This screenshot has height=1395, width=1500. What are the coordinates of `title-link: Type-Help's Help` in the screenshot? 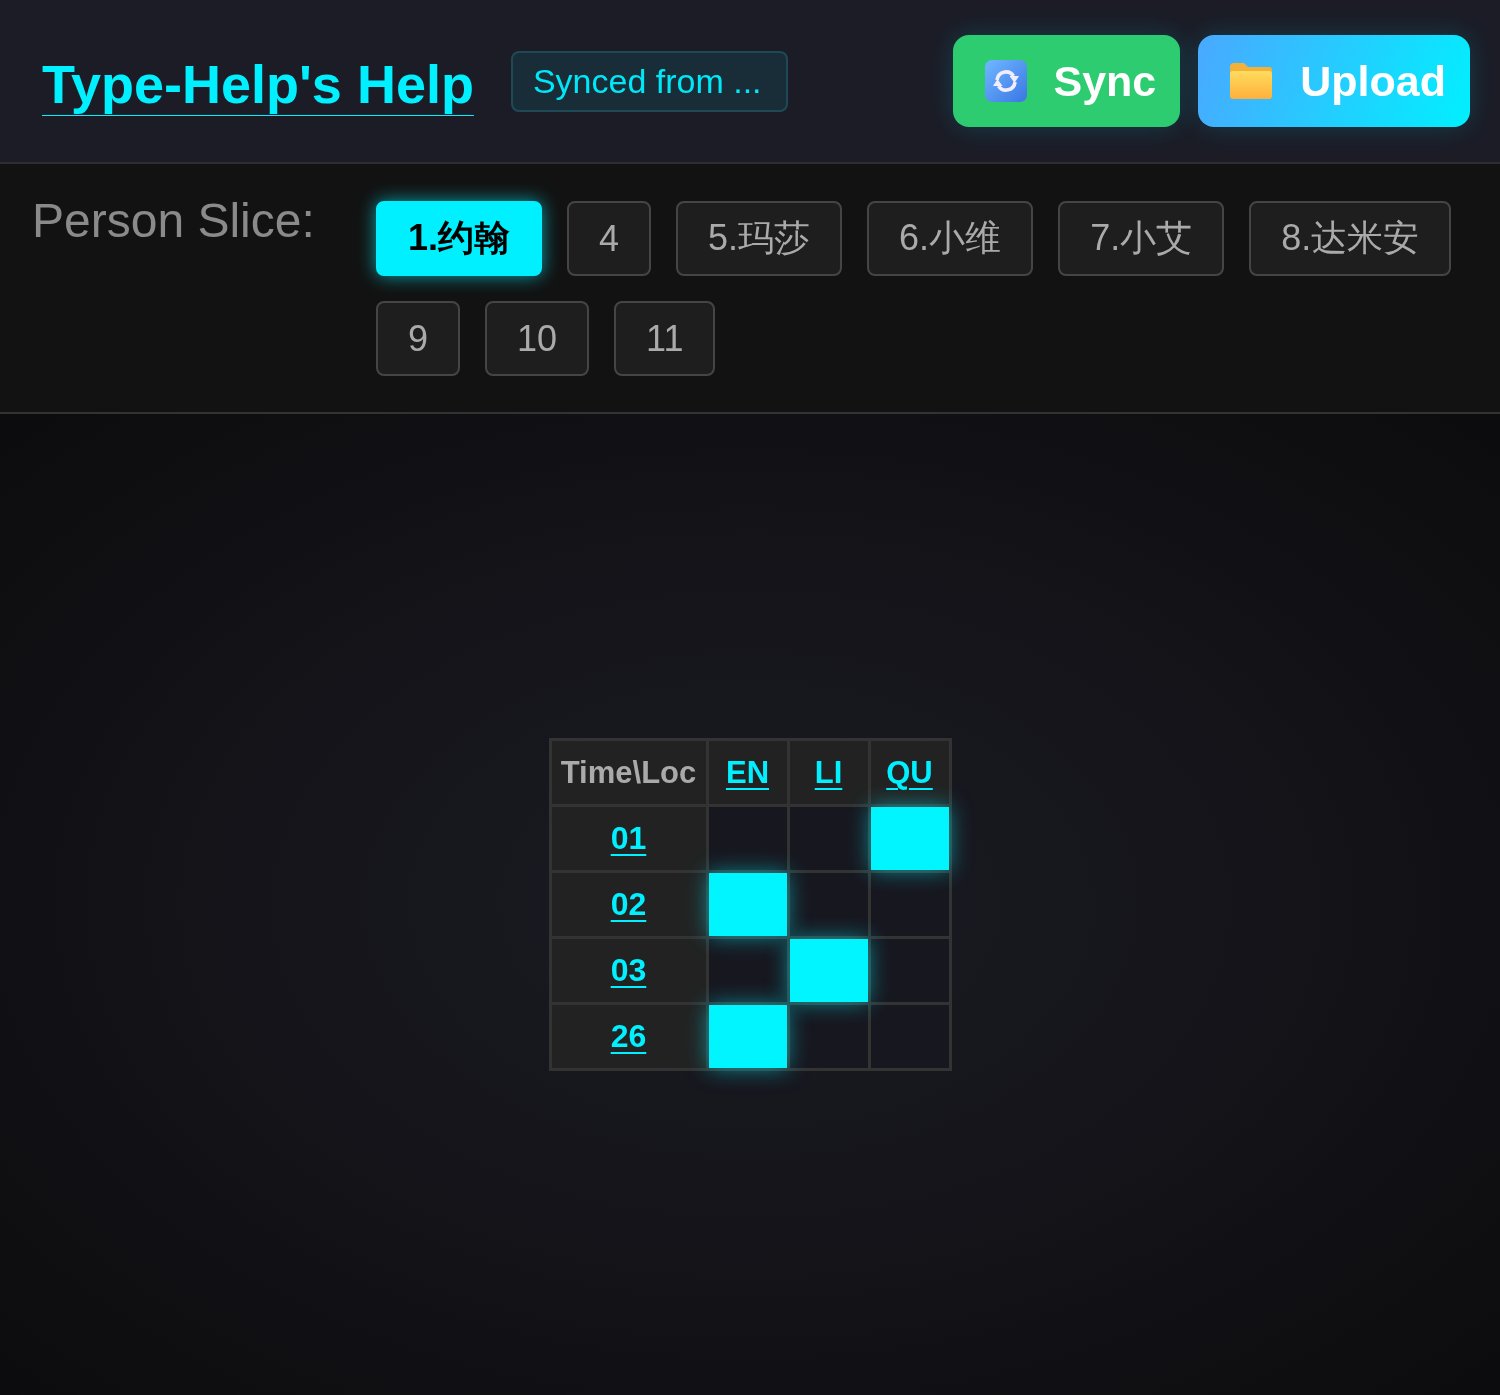 It's located at (258, 84).